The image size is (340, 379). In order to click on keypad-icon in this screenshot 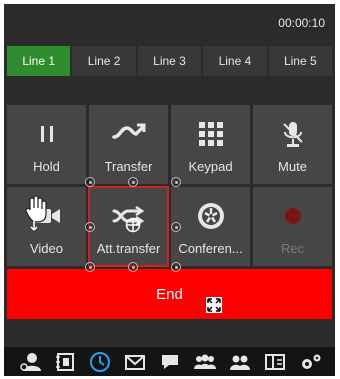, I will do `click(211, 134)`.